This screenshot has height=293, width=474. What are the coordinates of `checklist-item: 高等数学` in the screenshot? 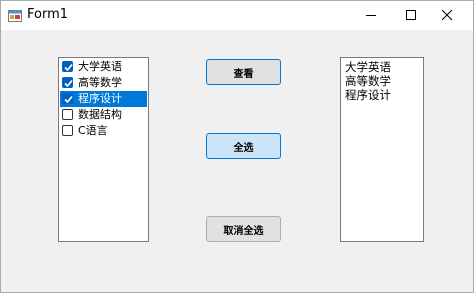 It's located at (103, 83).